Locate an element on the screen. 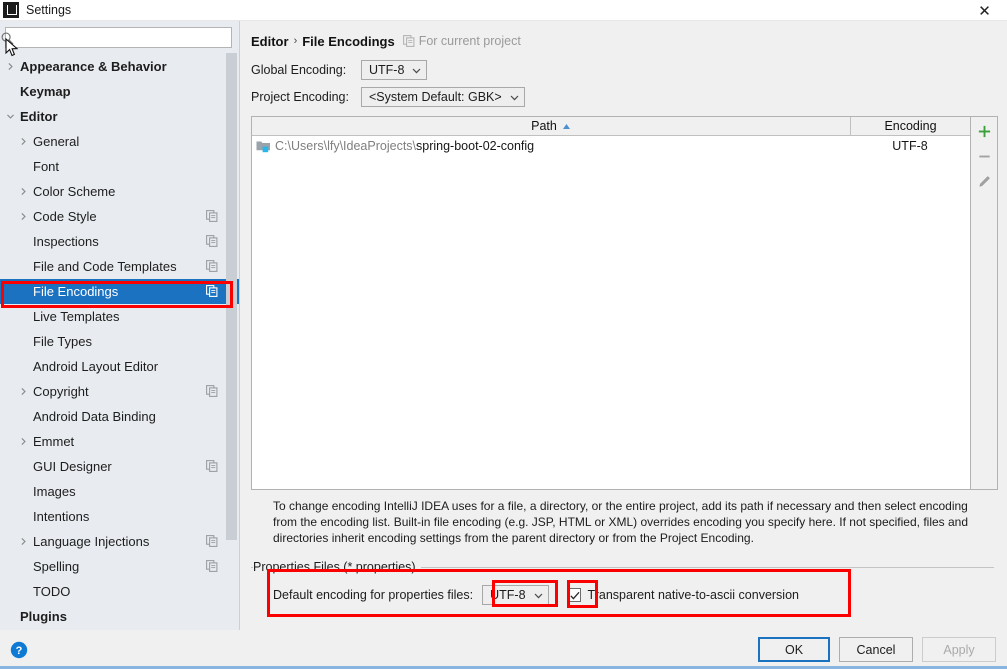 Image resolution: width=1007 pixels, height=669 pixels. sidebar-item-font: Font is located at coordinates (120, 166).